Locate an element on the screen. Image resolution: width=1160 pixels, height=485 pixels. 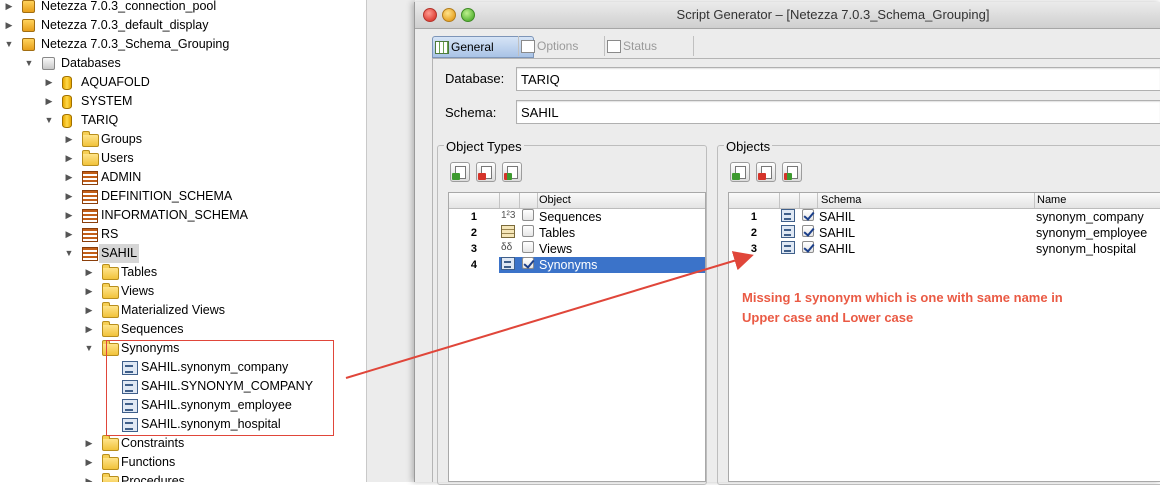
tab-options-label: Options is located at coordinates (558, 46).